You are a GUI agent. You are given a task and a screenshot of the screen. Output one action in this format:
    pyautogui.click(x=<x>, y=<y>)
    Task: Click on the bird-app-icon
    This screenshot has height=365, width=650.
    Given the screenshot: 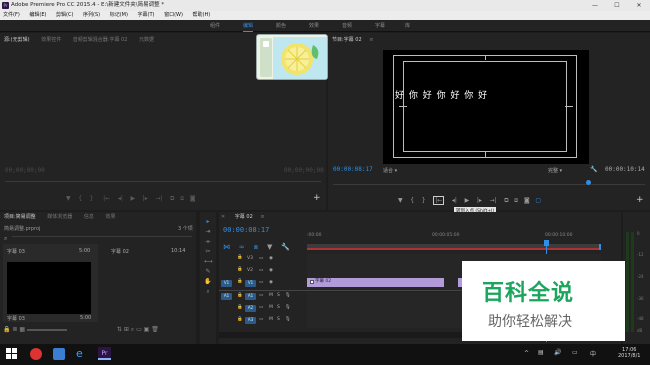 What is the action you would take?
    pyautogui.click(x=59, y=354)
    